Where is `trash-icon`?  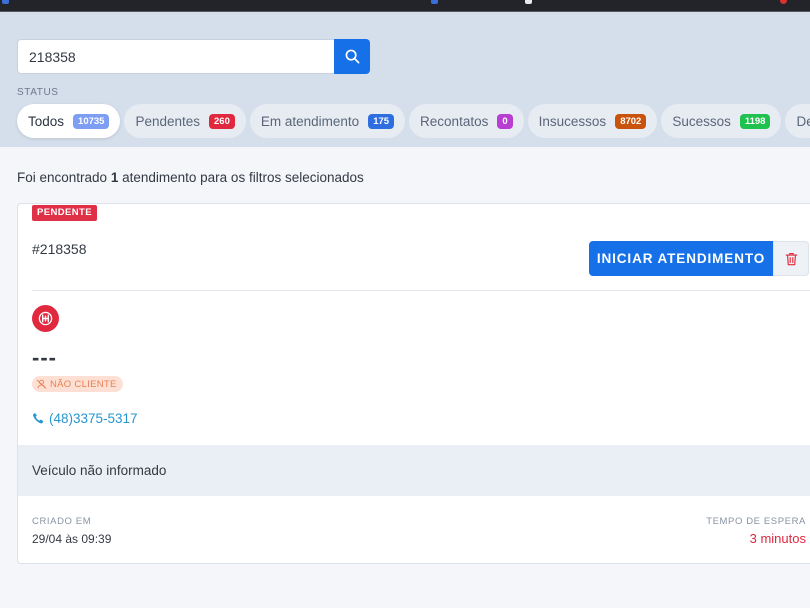
trash-icon is located at coordinates (791, 258).